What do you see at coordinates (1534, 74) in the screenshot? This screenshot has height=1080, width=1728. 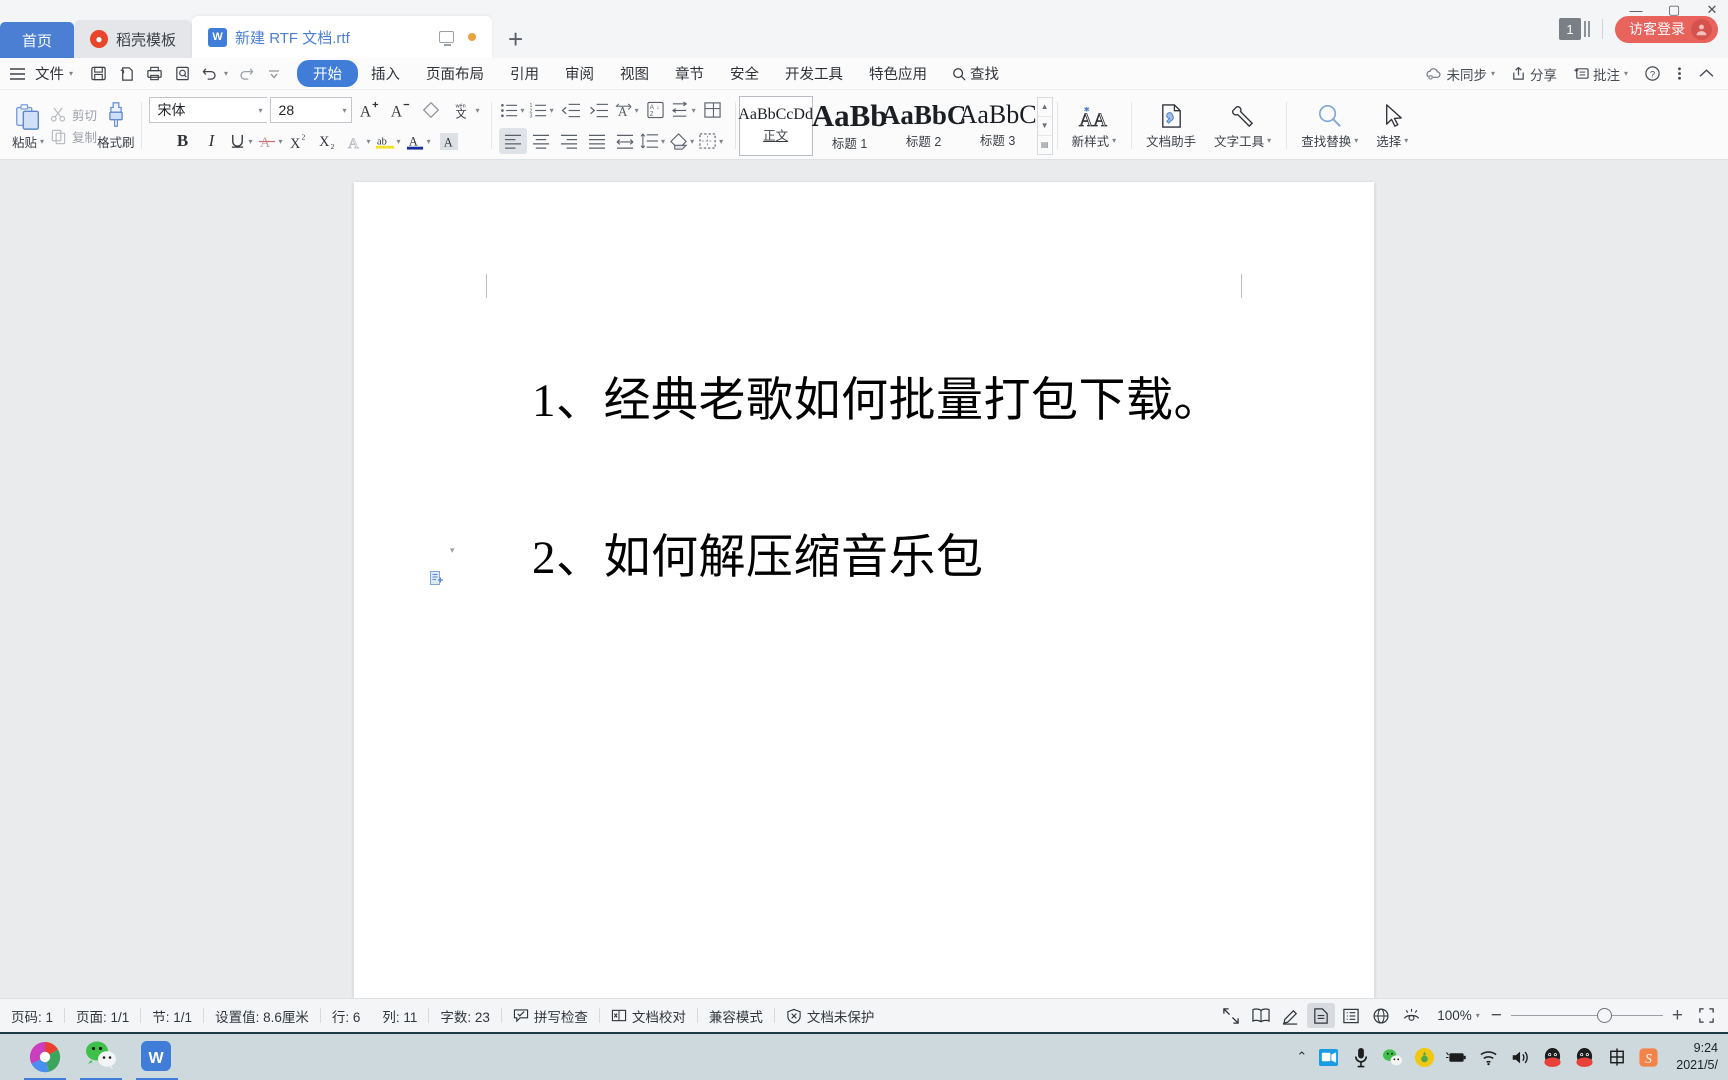 I see `share-button: 分享` at bounding box center [1534, 74].